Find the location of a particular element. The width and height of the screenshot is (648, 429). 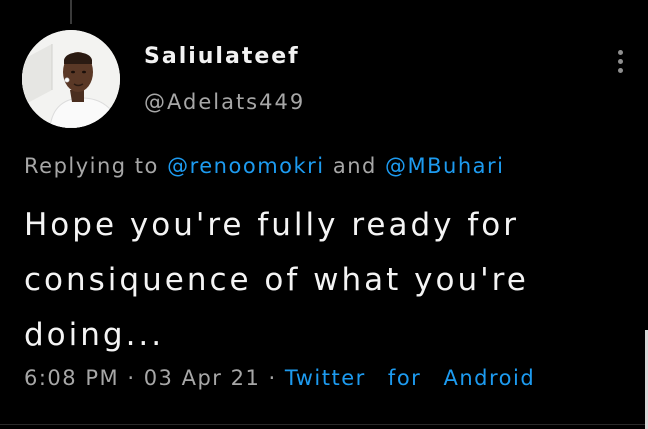

avatar is located at coordinates (71, 79).